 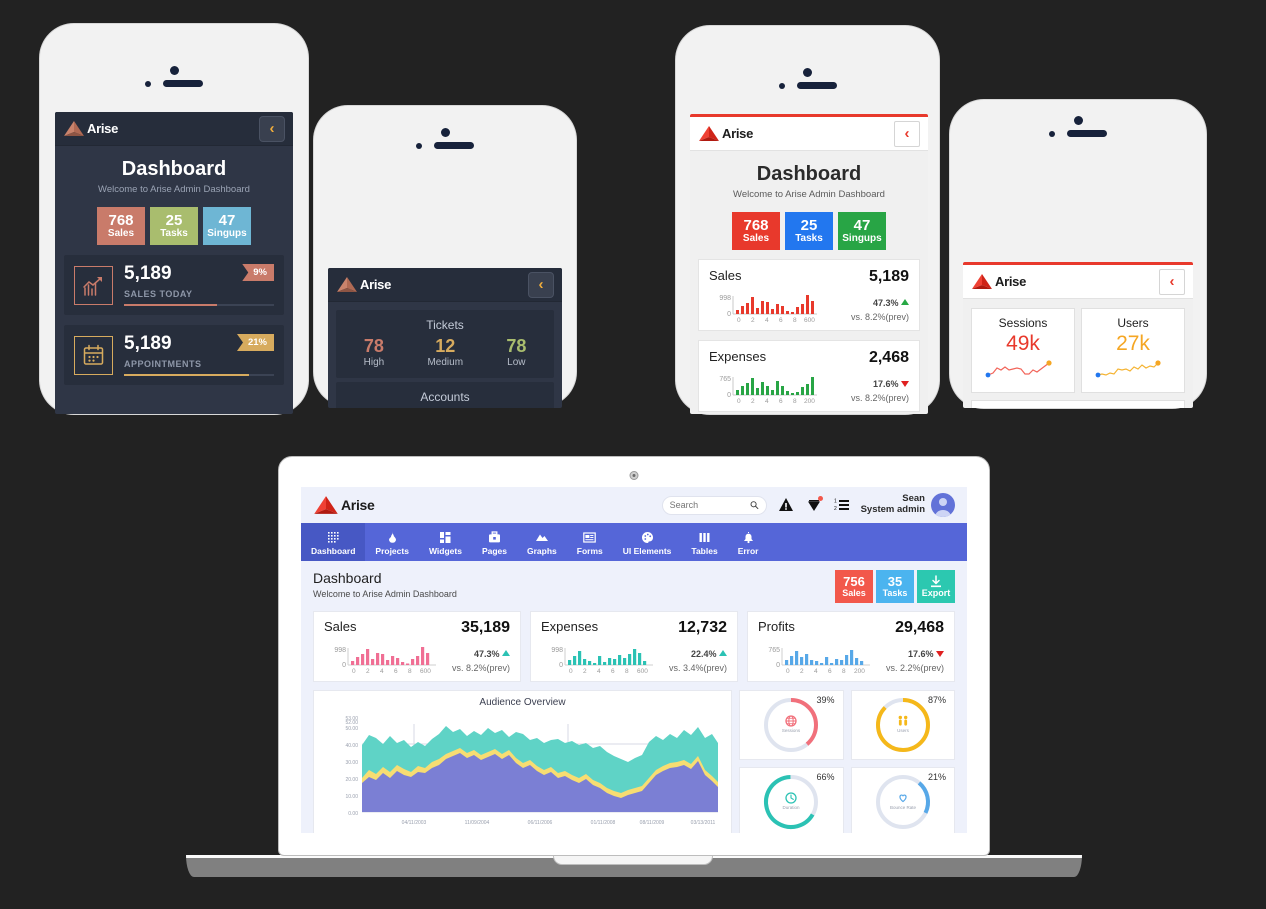 What do you see at coordinates (814, 505) in the screenshot?
I see `diamond-alert-icon` at bounding box center [814, 505].